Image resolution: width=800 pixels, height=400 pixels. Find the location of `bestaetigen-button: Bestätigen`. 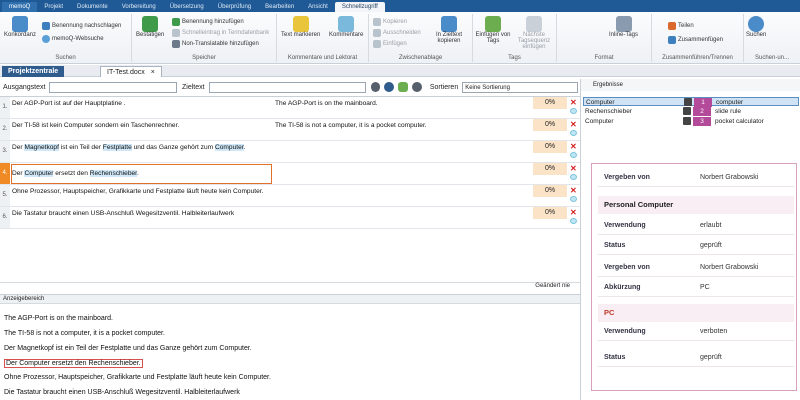

bestaetigen-button: Bestätigen is located at coordinates (150, 27).